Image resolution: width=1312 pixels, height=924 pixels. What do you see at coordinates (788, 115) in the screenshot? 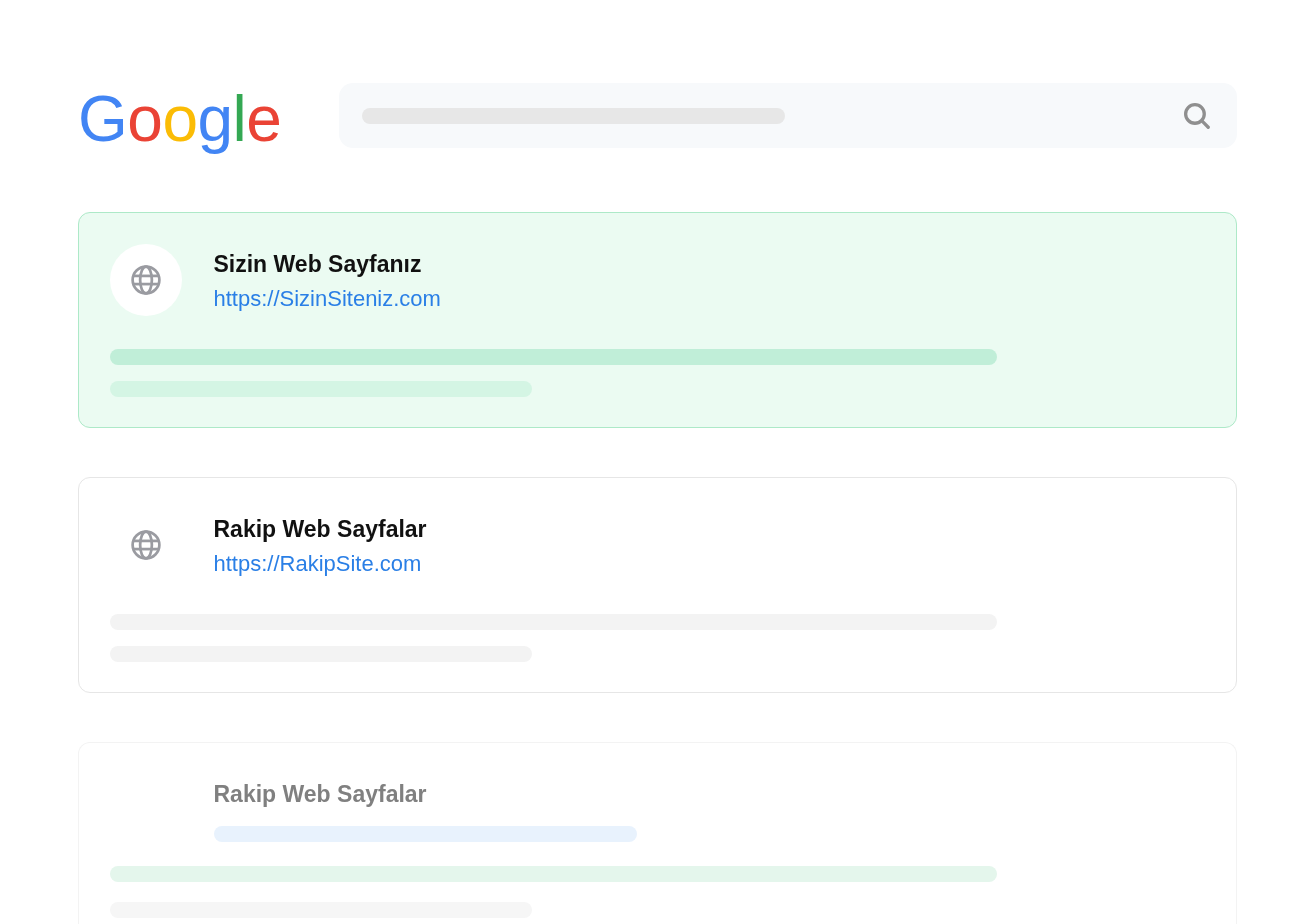
I see `search-field` at bounding box center [788, 115].